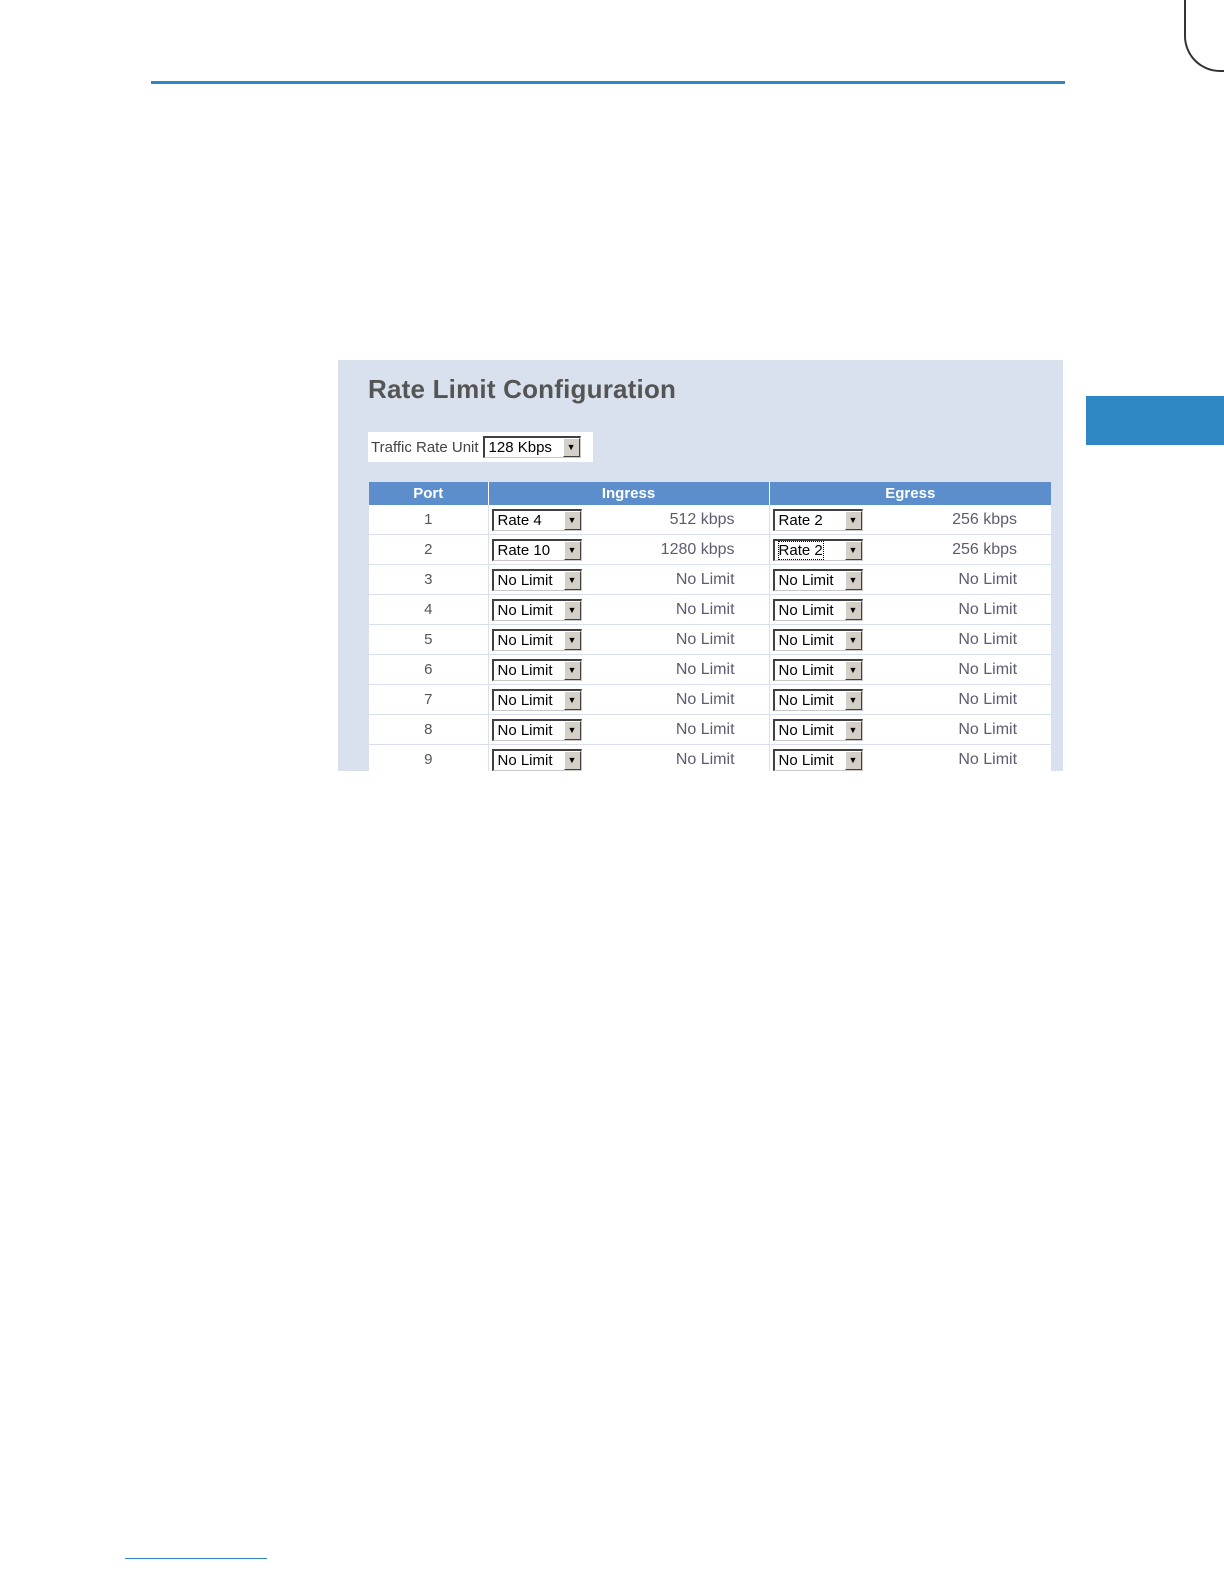 The image size is (1224, 1584). What do you see at coordinates (519, 520) in the screenshot?
I see `ingress-rate-select-text: Rate 4` at bounding box center [519, 520].